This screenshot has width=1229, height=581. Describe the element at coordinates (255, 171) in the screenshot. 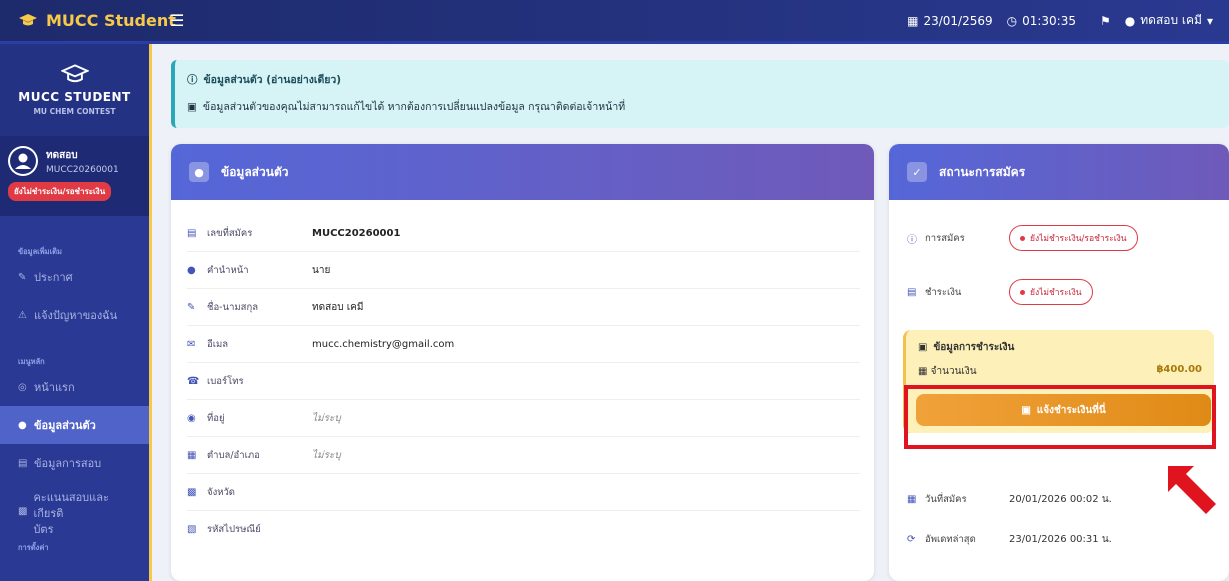

I see `profile-card-title: ข้อมูลส่วนตัว` at that location.